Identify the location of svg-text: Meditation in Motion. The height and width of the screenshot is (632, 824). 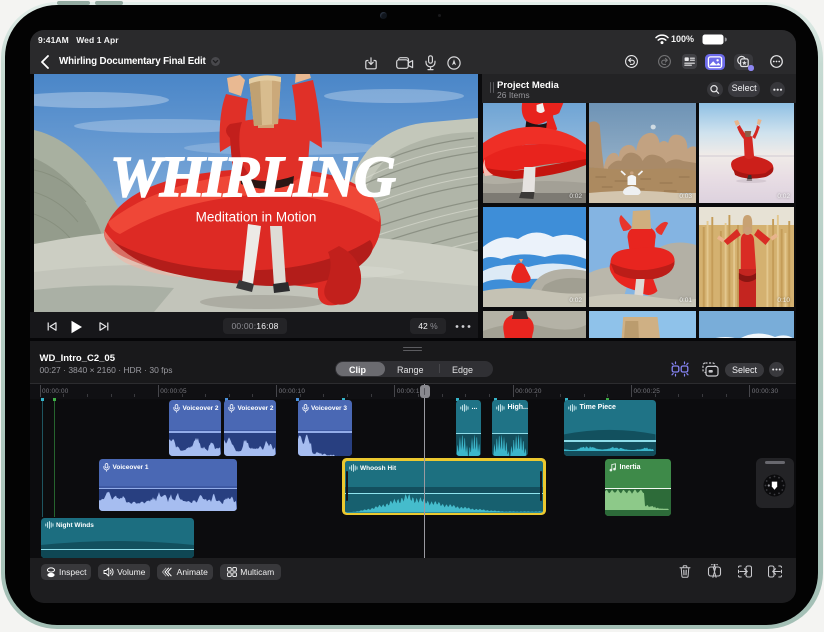
(256, 217).